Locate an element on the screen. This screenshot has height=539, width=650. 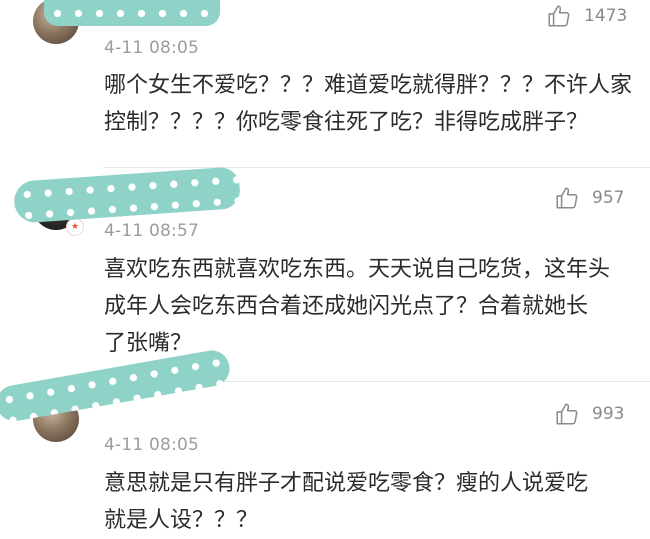
like-button: 1473 is located at coordinates (586, 16).